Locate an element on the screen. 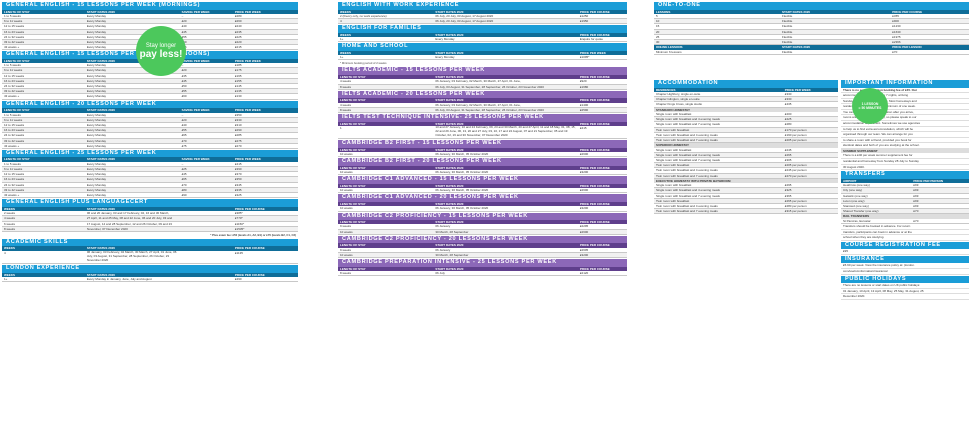 The height and width of the screenshot is (425, 971). table-cell: £215 is located at coordinates (238, 47).